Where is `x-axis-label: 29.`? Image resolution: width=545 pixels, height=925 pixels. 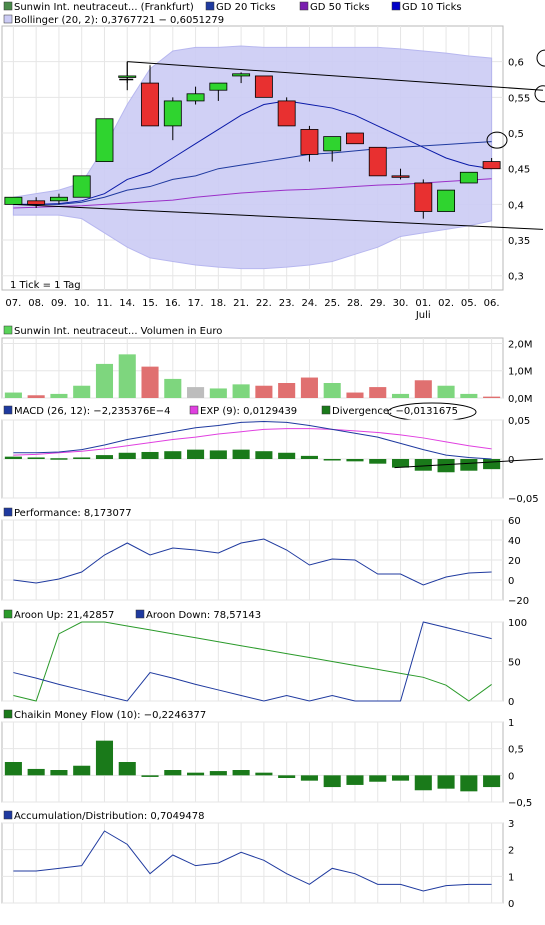 x-axis-label: 29. is located at coordinates (378, 303).